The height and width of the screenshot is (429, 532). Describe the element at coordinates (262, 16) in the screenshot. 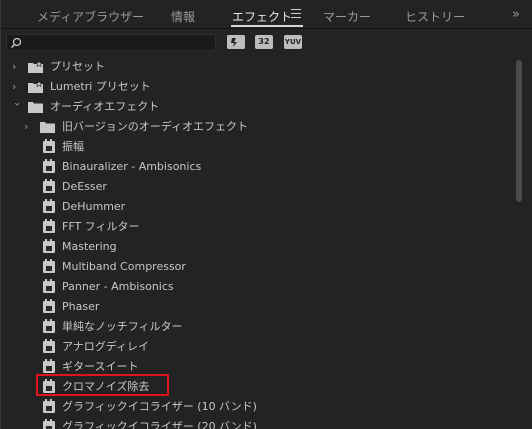

I see `tab-effects: エフェクト` at that location.